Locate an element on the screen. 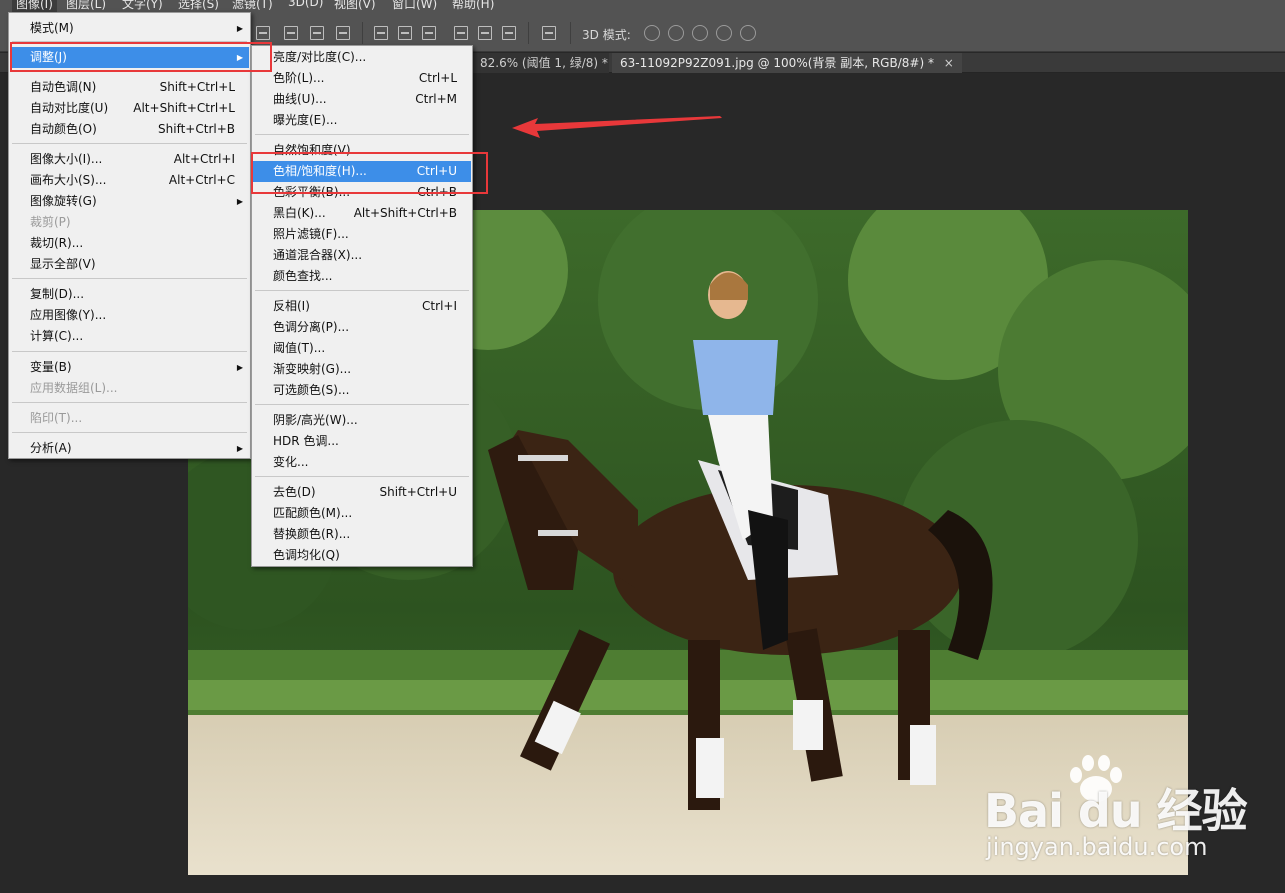  baidu-watermark: Bai du 经验 jingyan.baidu.com is located at coordinates (1120, 812).